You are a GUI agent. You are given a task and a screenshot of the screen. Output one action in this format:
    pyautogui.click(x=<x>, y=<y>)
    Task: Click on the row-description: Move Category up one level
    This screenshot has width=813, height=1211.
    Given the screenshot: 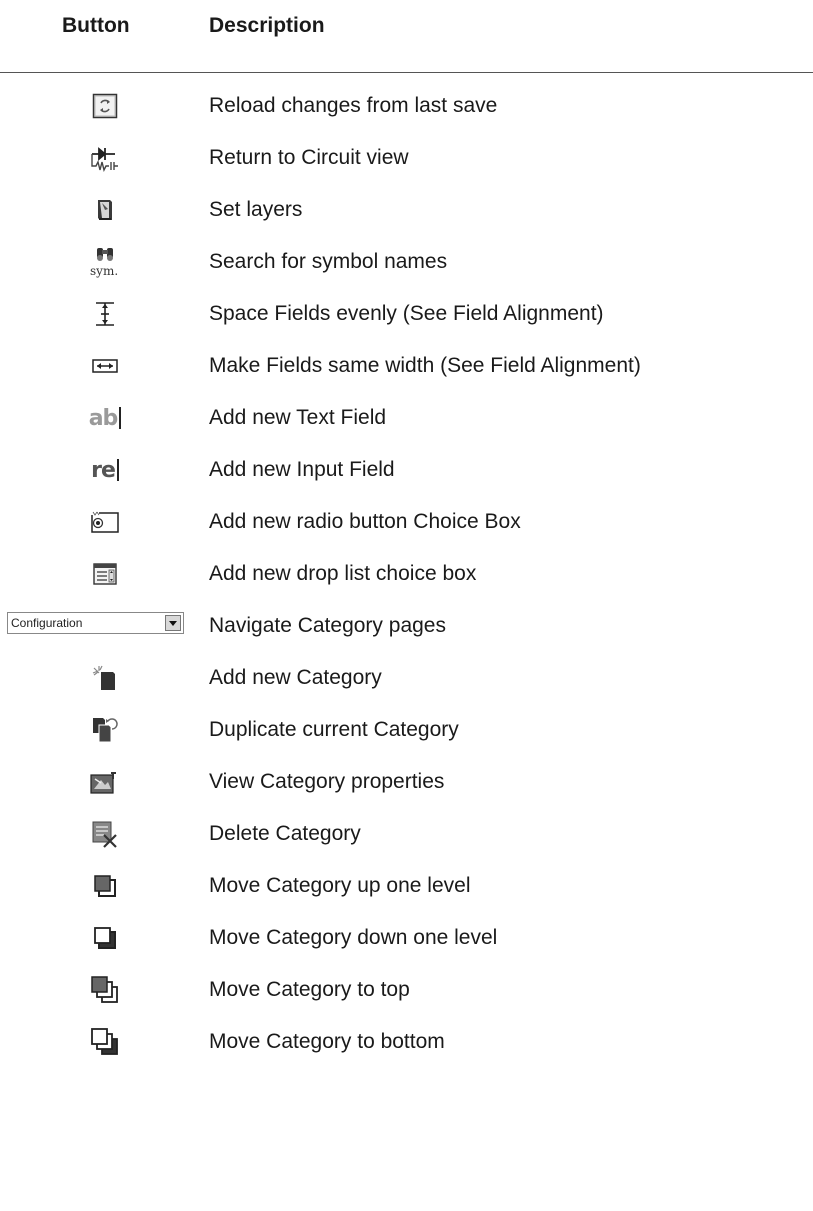 What is the action you would take?
    pyautogui.click(x=340, y=885)
    